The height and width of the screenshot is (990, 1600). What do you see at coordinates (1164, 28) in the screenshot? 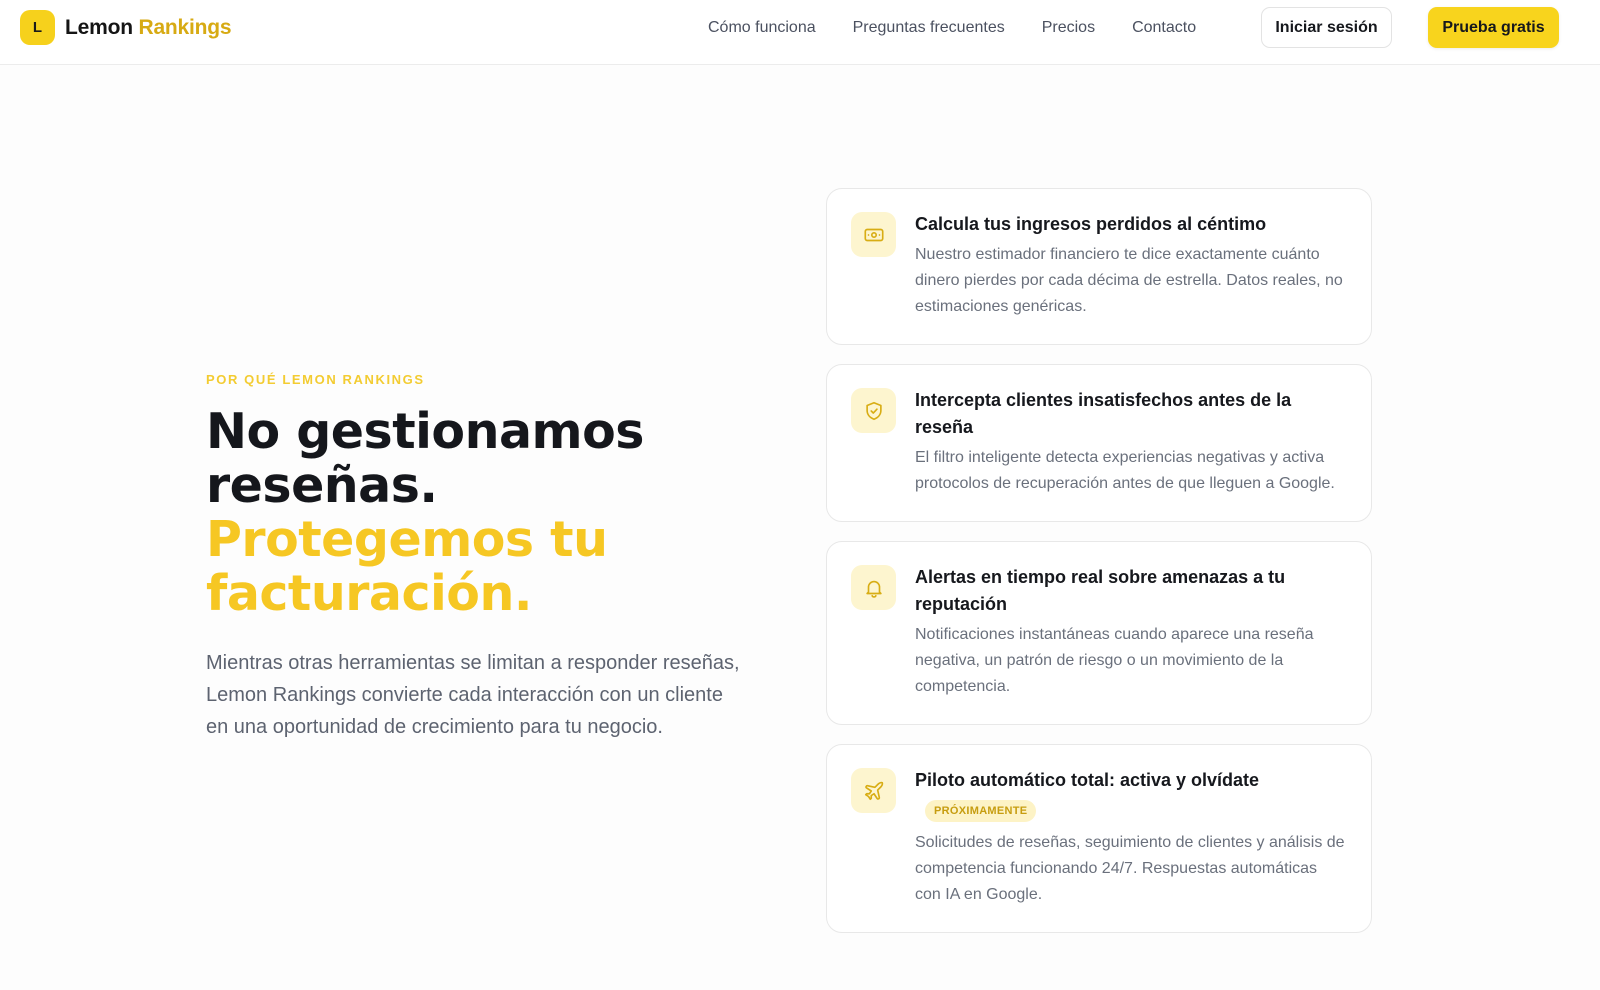
I see `nav-link-contacto: Contacto` at bounding box center [1164, 28].